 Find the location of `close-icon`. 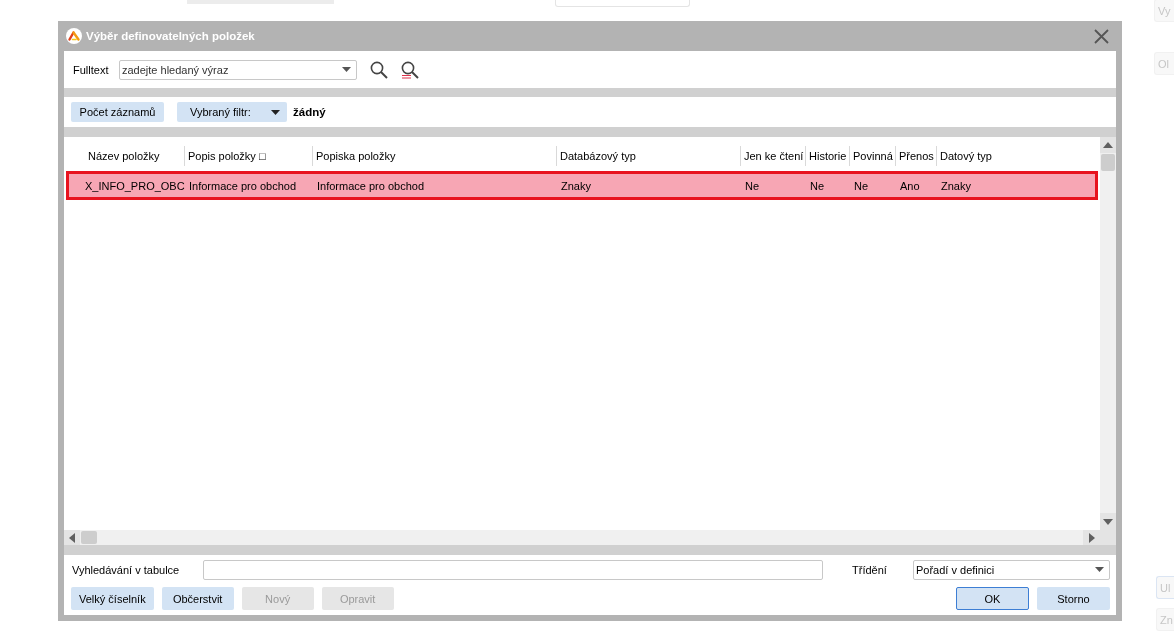

close-icon is located at coordinates (1101, 36).